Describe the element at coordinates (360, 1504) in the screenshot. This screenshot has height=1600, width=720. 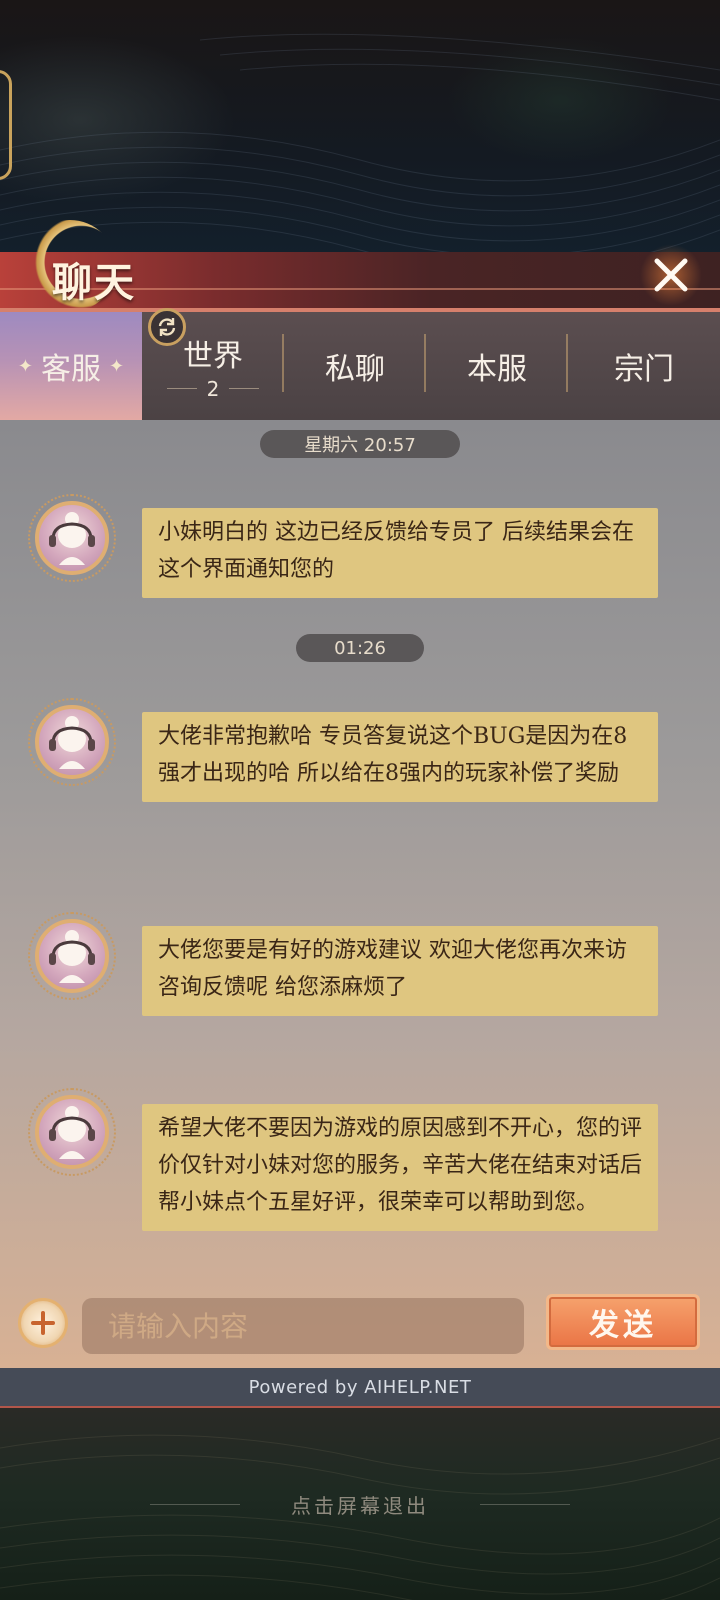
I see `exit-hint: 点击屏幕退出` at that location.